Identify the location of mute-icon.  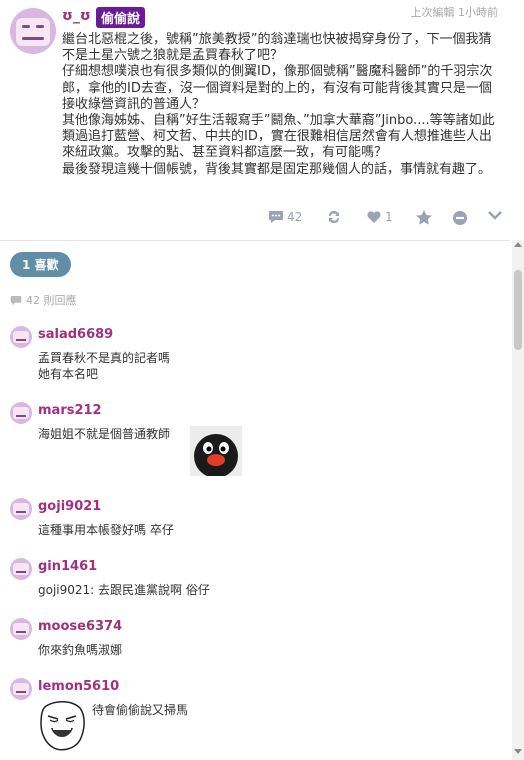
(460, 218).